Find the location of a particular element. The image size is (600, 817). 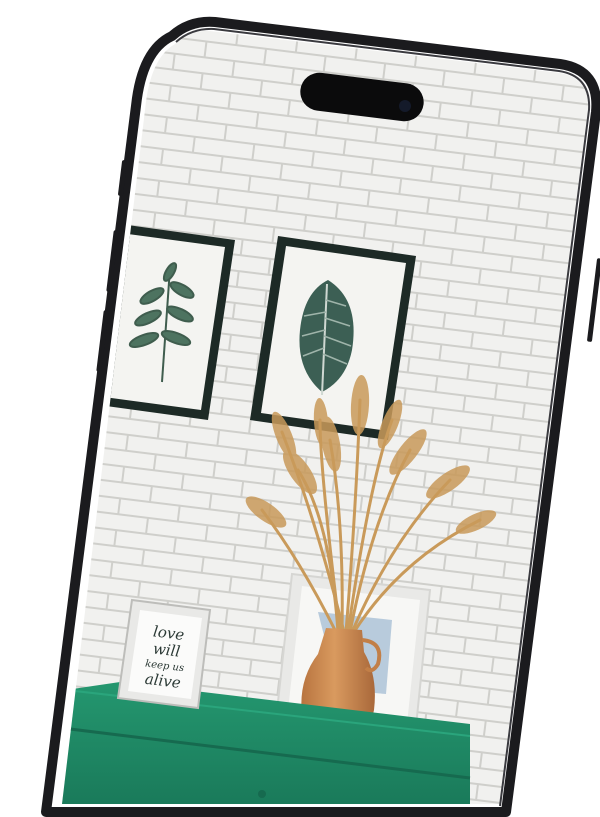

drawer-knob is located at coordinates (262, 794).